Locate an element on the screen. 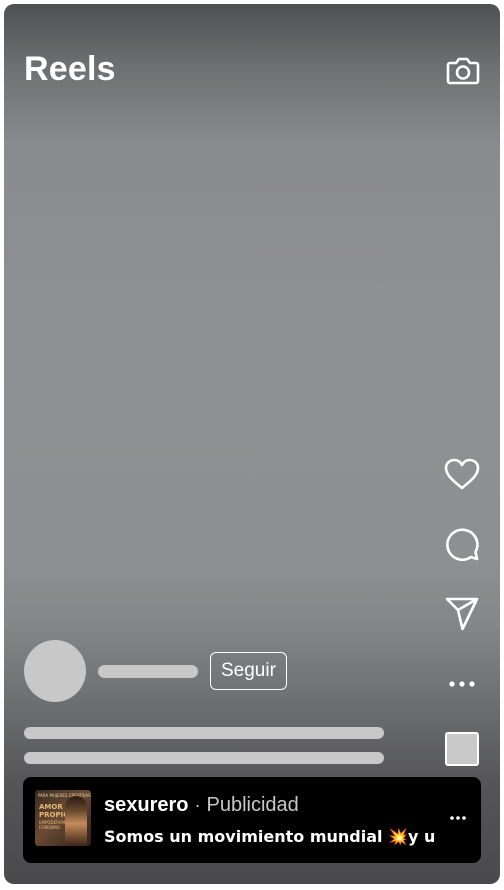 The height and width of the screenshot is (890, 504). share-button is located at coordinates (462, 614).